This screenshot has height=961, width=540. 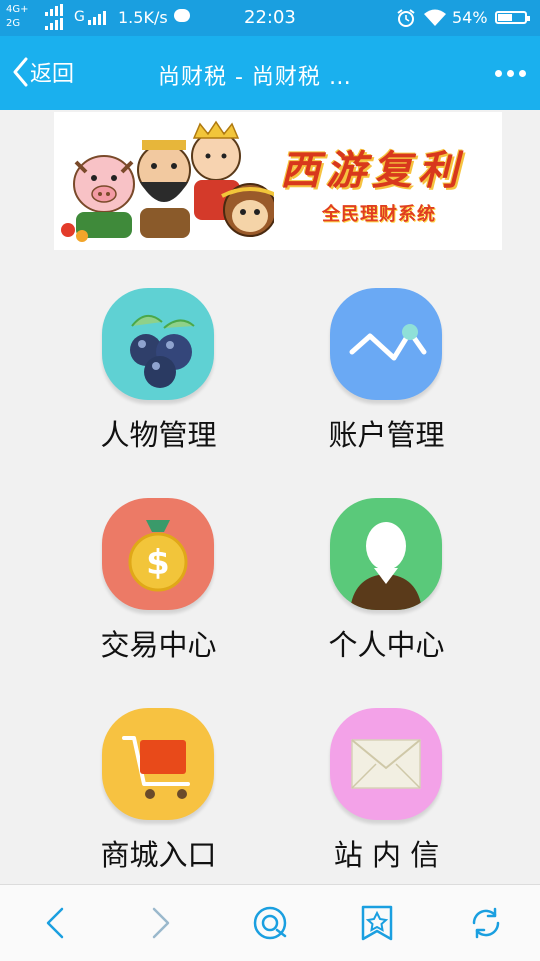 What do you see at coordinates (386, 645) in the screenshot?
I see `menu-label: 个人中心` at bounding box center [386, 645].